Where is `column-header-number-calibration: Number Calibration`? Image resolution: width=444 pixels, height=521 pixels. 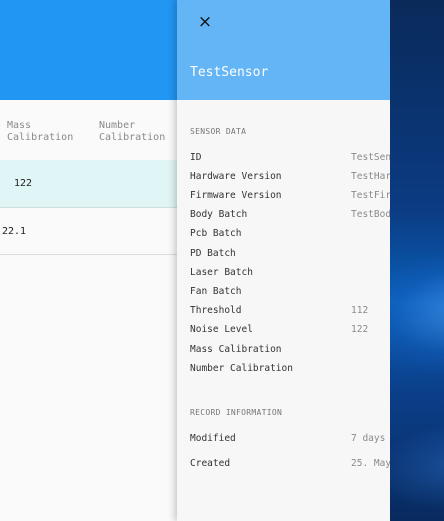 column-header-number-calibration: Number Calibration is located at coordinates (132, 132).